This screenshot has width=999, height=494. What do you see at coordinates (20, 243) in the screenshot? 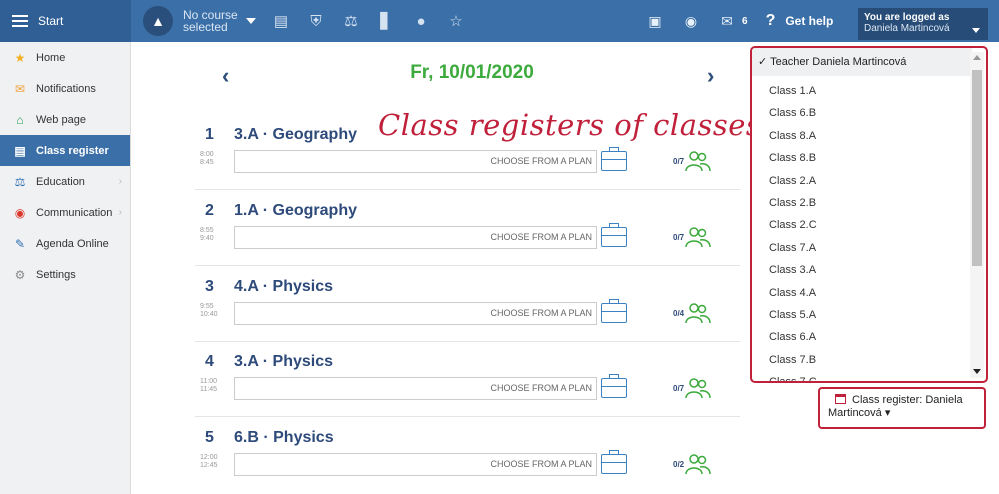
I see `pen-icon: ✎` at bounding box center [20, 243].